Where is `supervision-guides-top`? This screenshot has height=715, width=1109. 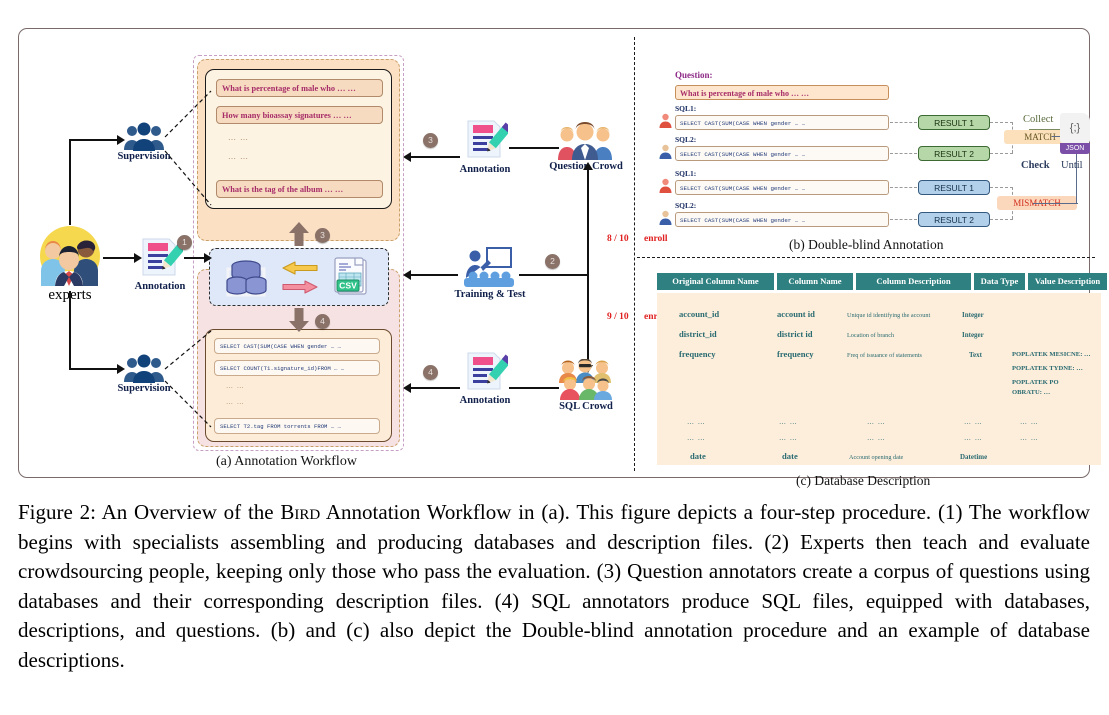
supervision-guides-top is located at coordinates (188, 148).